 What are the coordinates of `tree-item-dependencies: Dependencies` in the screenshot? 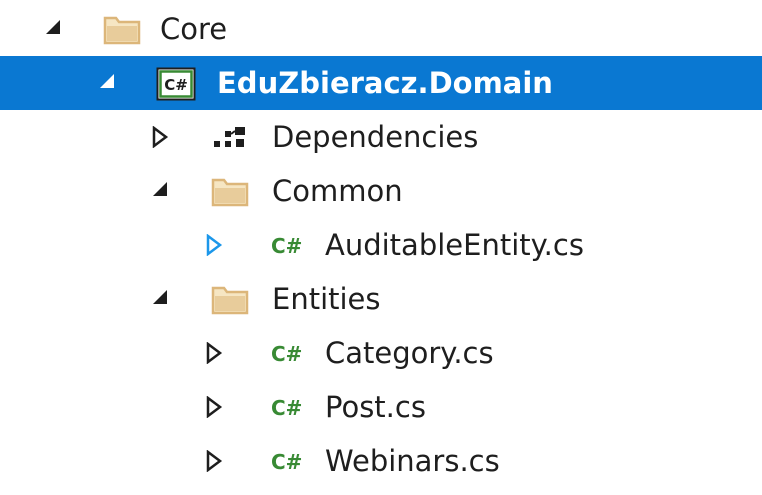 It's located at (381, 137).